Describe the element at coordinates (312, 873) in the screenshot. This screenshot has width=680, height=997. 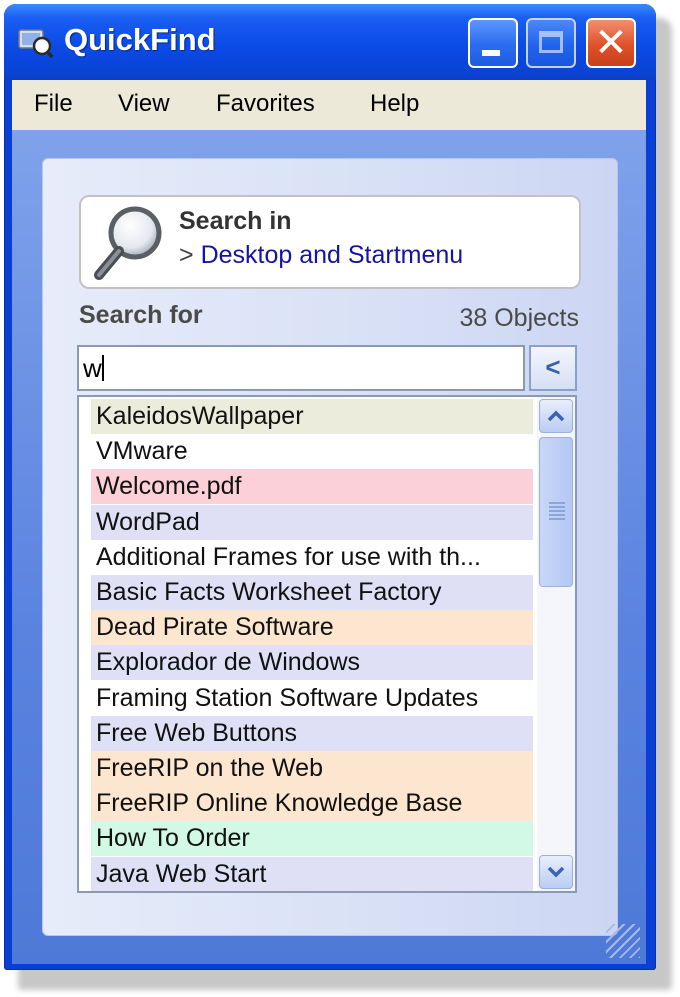
I see `list-item: Java Web Start` at that location.